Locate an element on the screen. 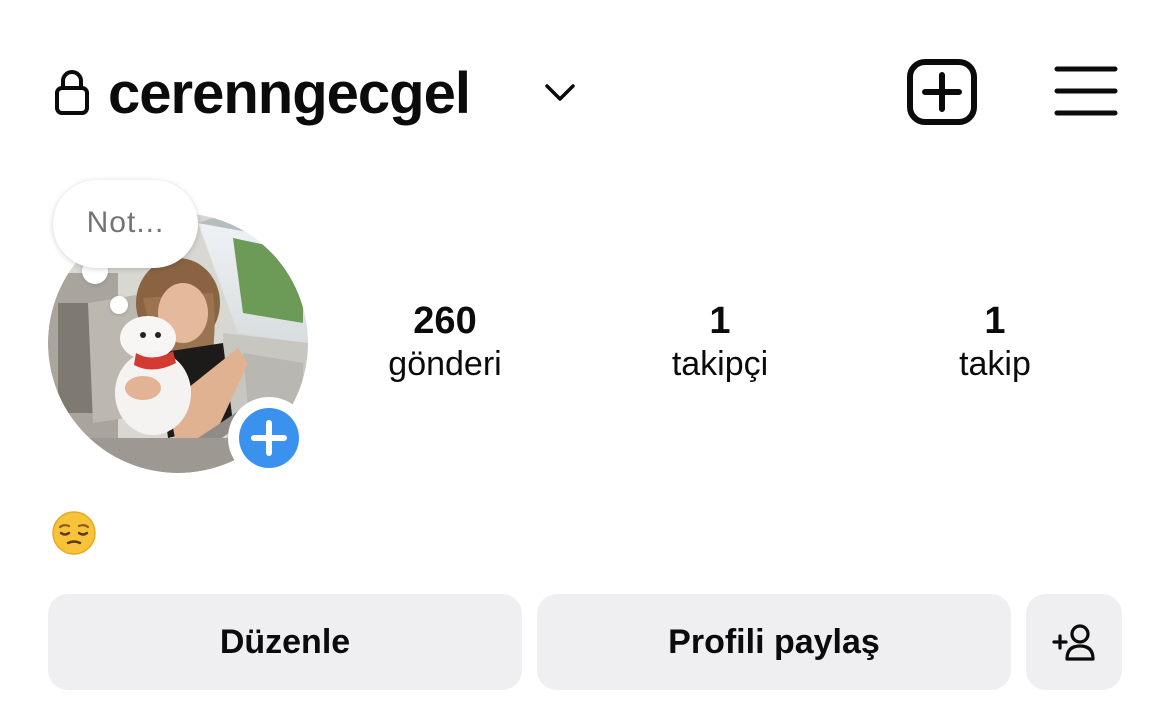 The height and width of the screenshot is (718, 1170). followers-label: takipçi is located at coordinates (720, 364).